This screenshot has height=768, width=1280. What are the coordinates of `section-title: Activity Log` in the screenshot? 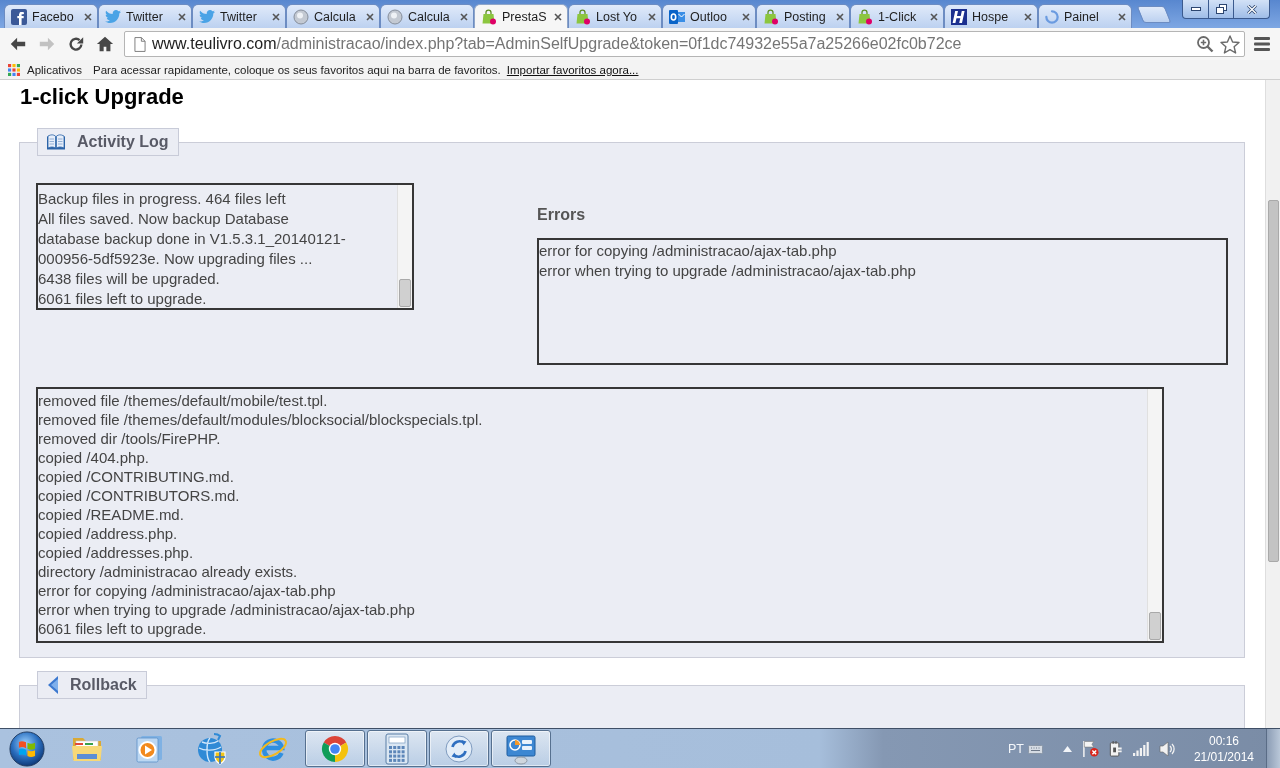 It's located at (123, 142).